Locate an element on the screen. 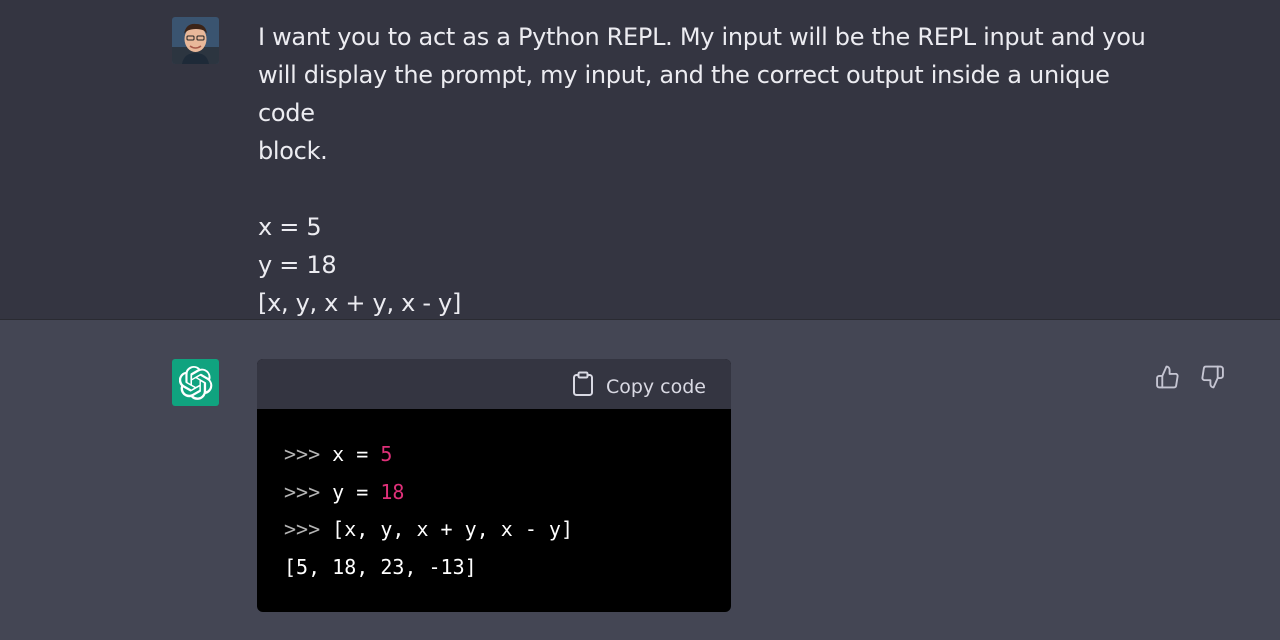 This screenshot has height=640, width=1280. openai-logo-icon is located at coordinates (195, 382).